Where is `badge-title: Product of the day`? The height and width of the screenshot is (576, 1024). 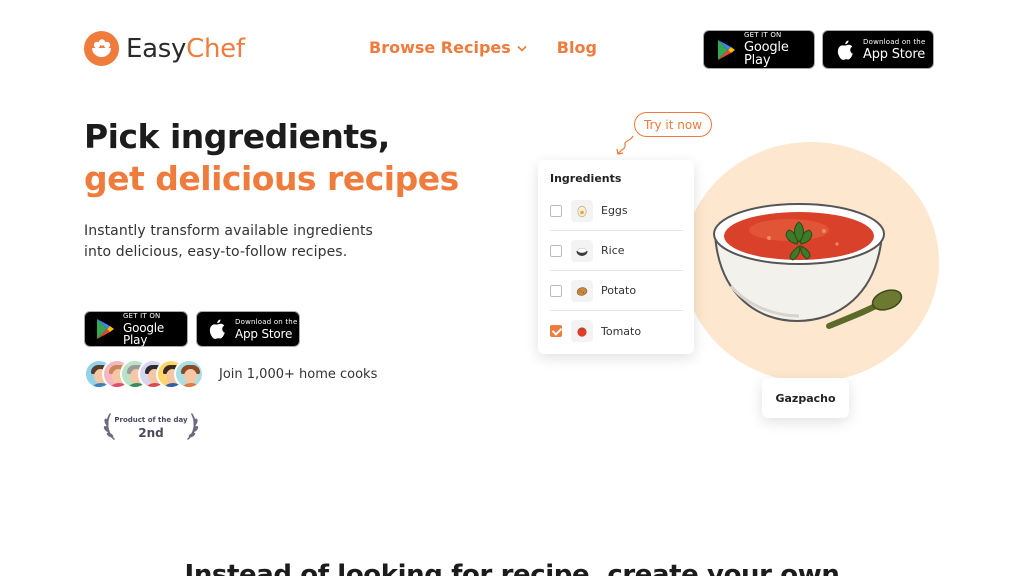 badge-title: Product of the day is located at coordinates (151, 420).